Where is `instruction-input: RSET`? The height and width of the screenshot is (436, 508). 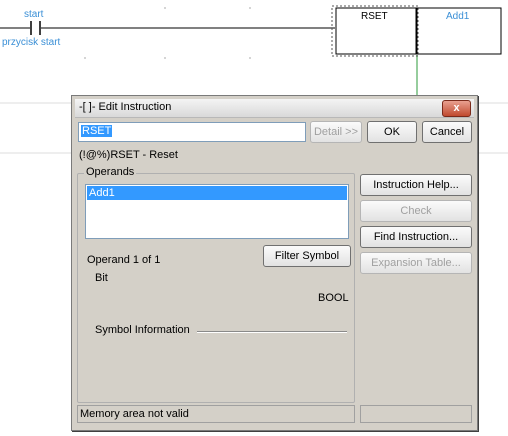
instruction-input: RSET is located at coordinates (192, 132).